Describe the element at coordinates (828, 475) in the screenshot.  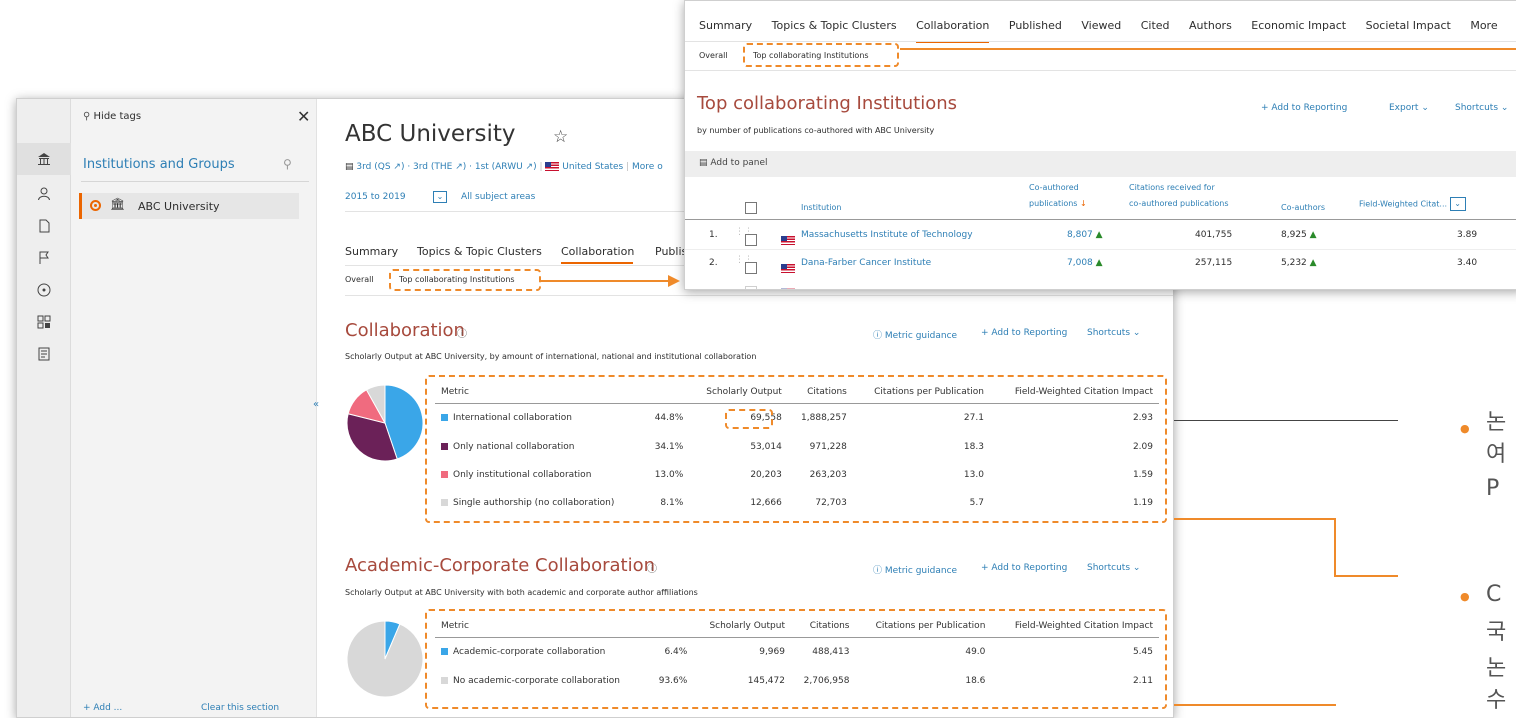
I see `citations-value: 263,203` at that location.